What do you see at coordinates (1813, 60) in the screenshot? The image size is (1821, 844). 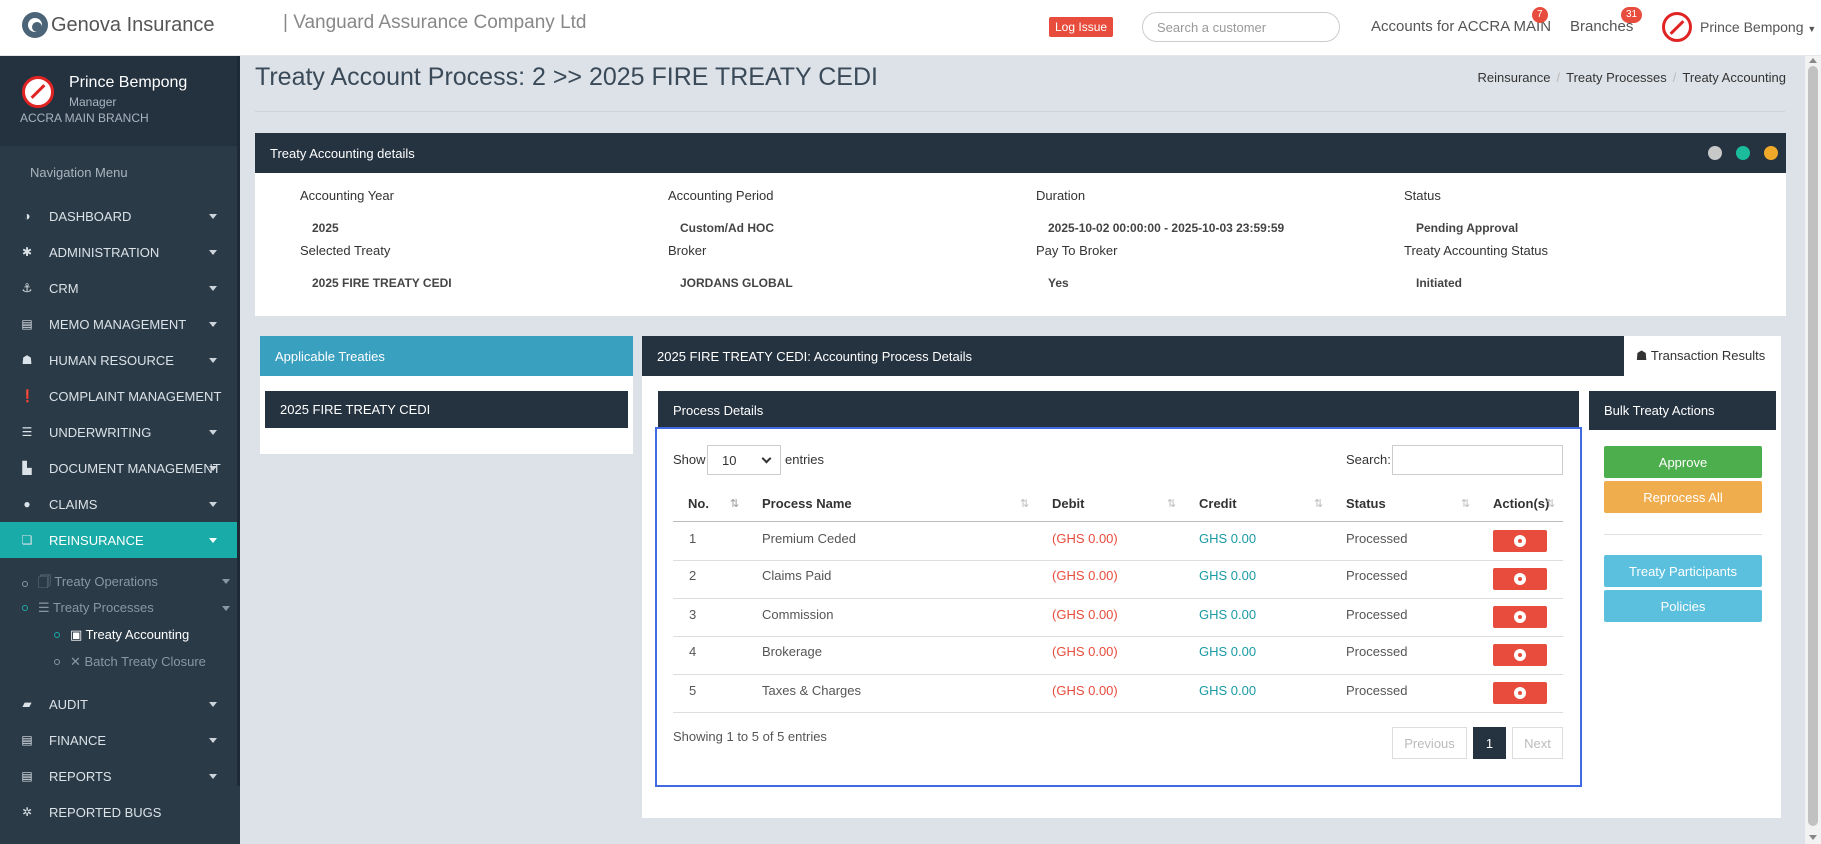 I see `scroll-up-icon` at bounding box center [1813, 60].